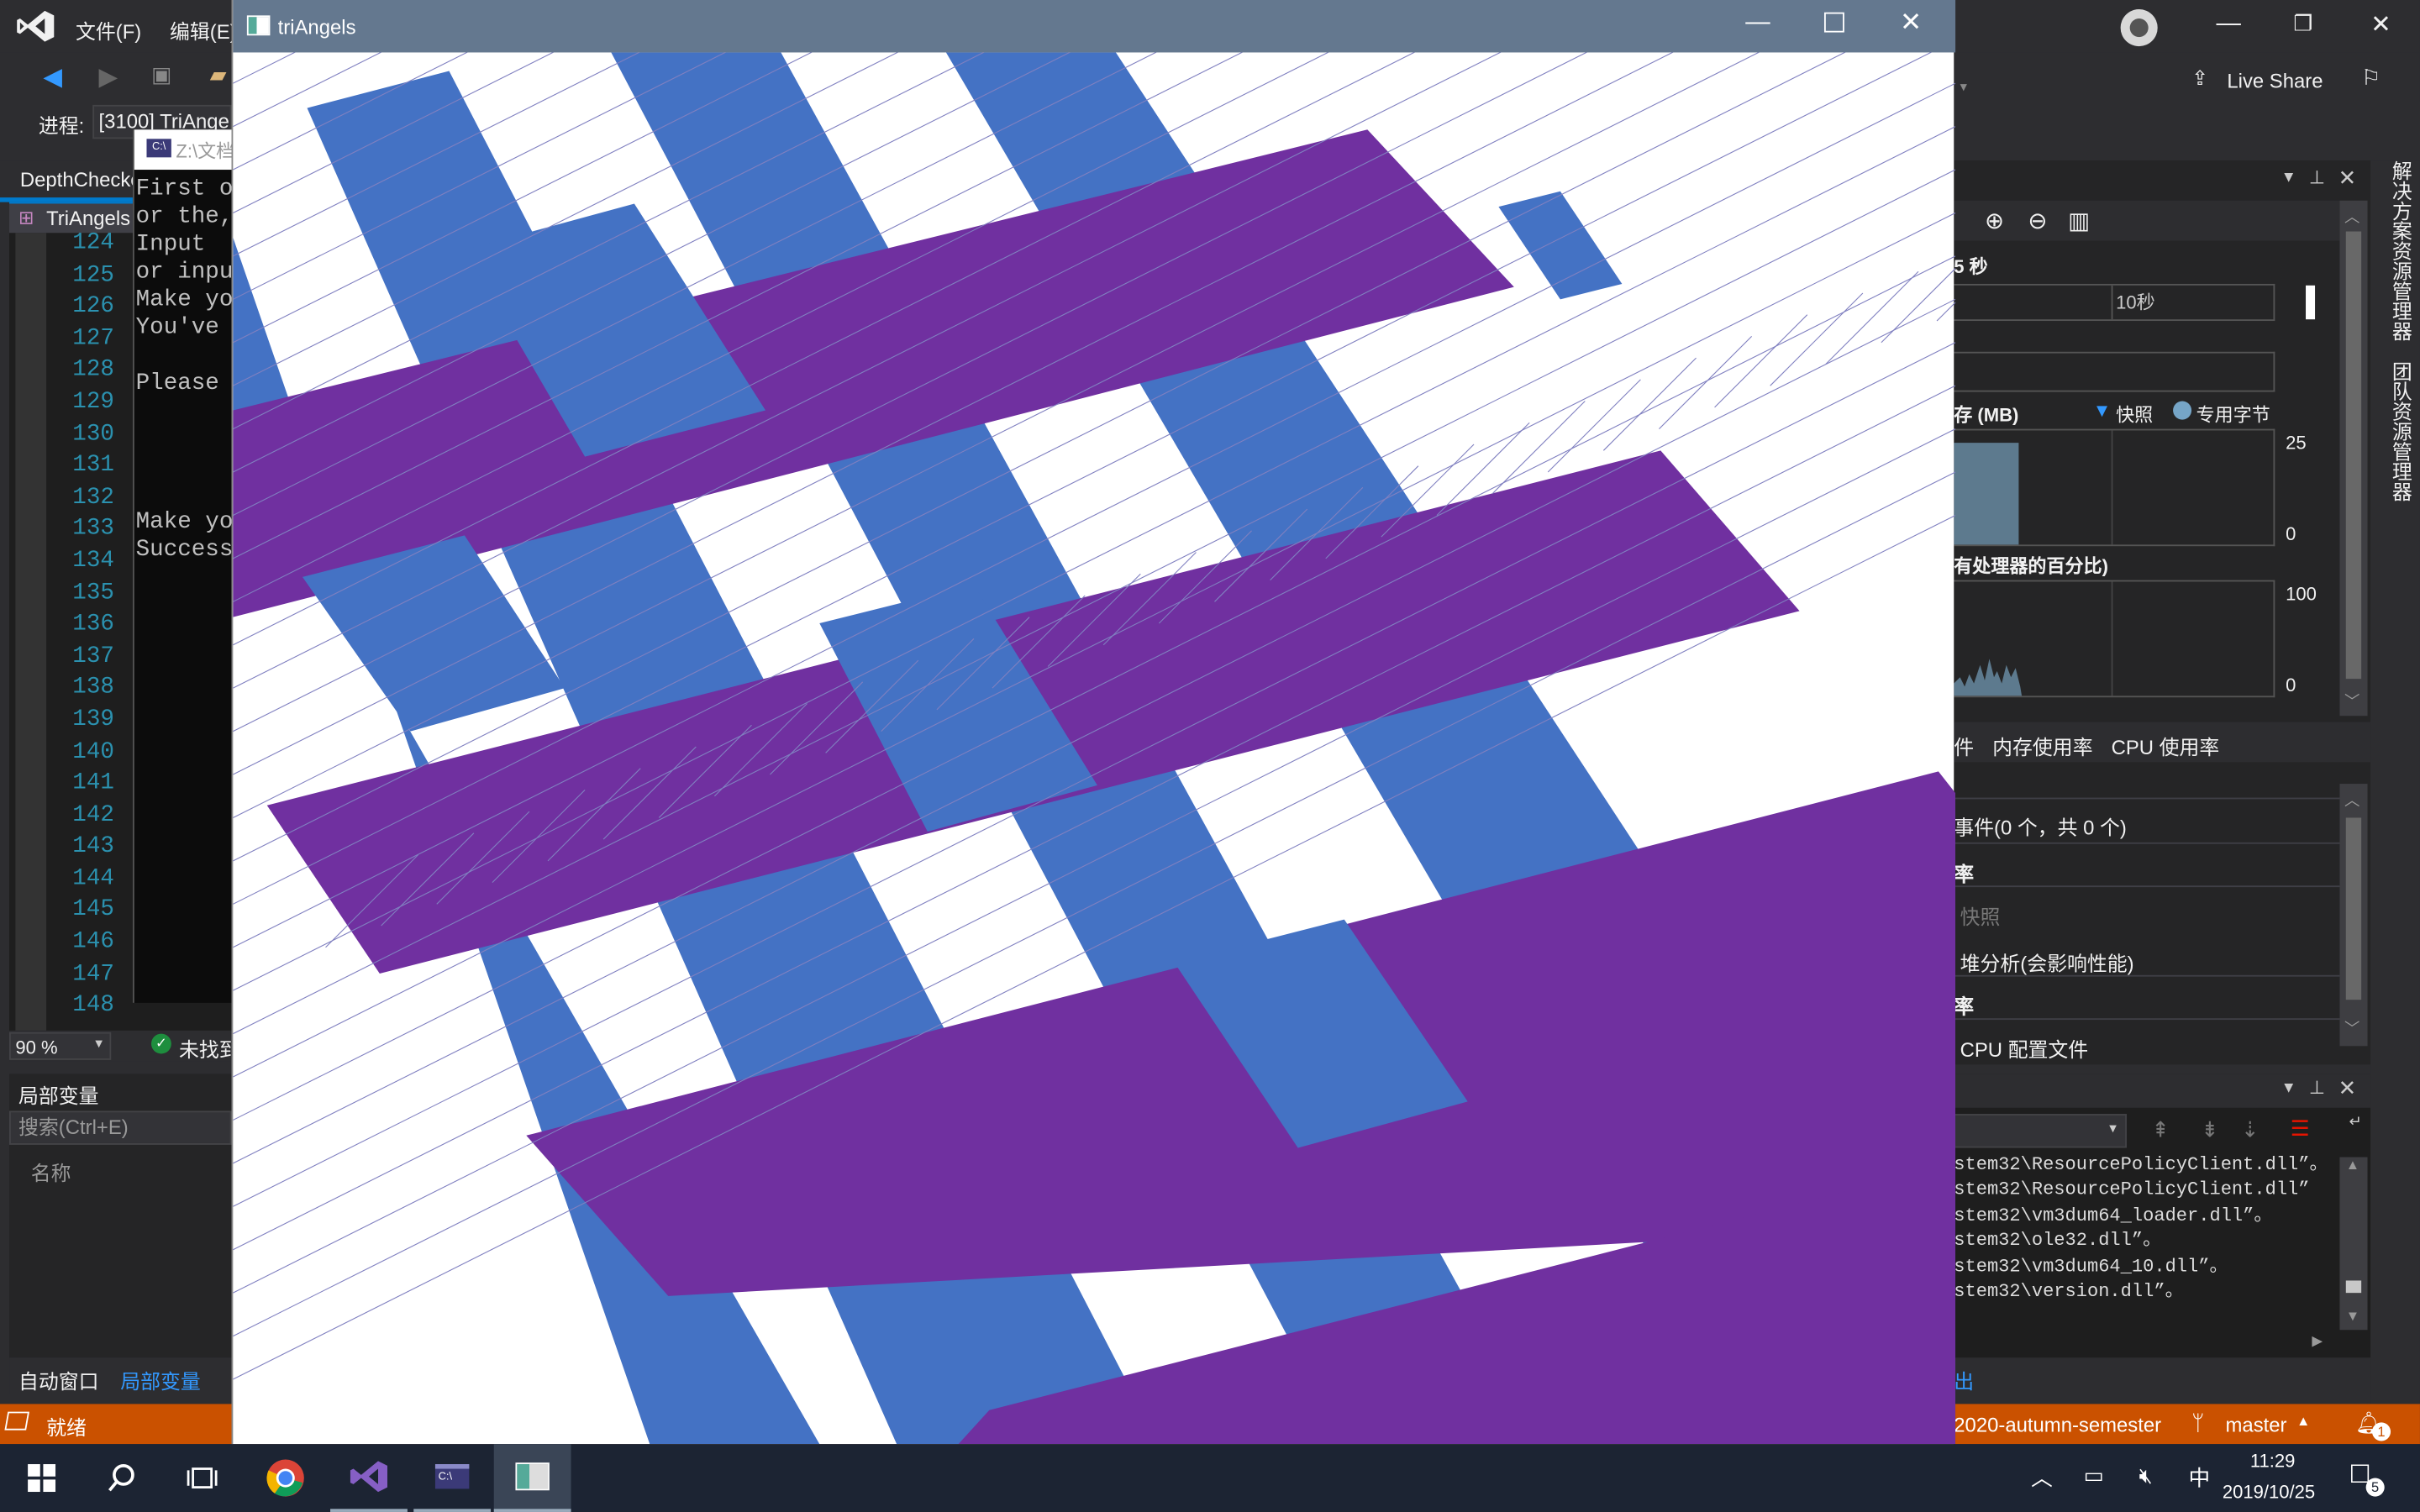 The height and width of the screenshot is (1512, 2420). What do you see at coordinates (184, 189) in the screenshot?
I see `console-line: First o` at bounding box center [184, 189].